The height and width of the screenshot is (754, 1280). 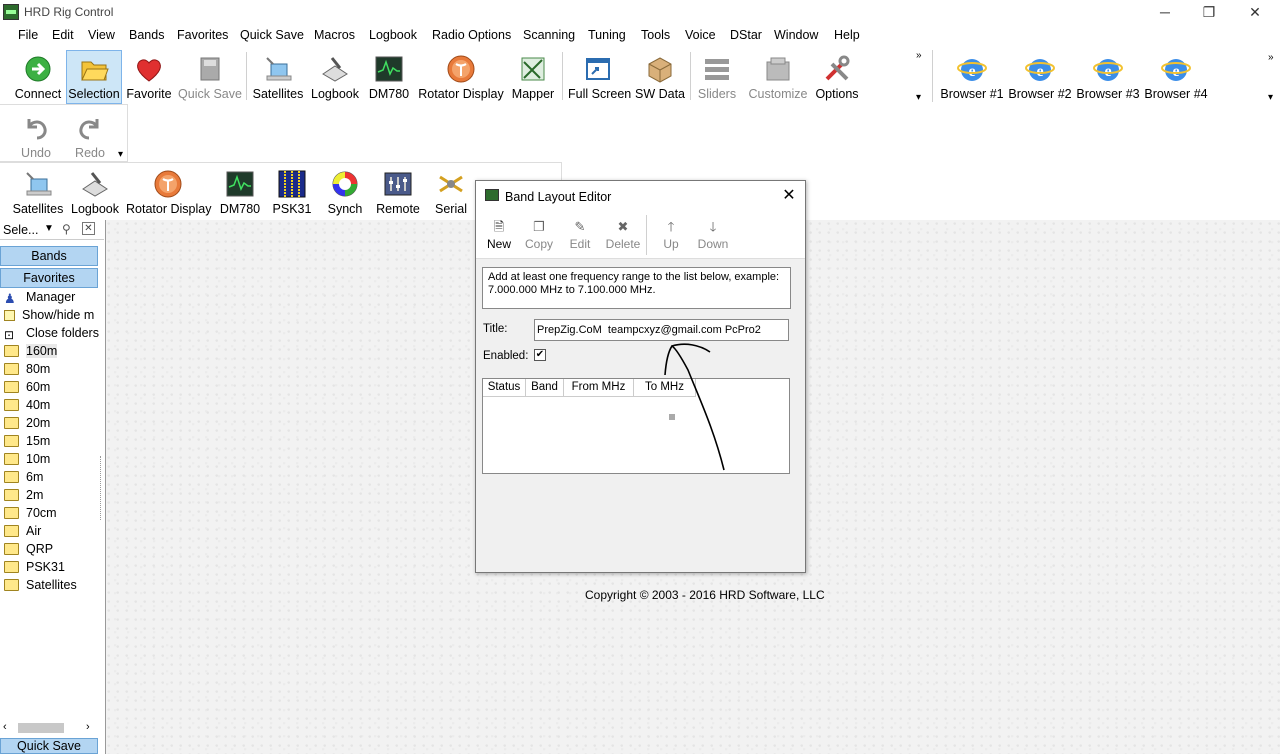 What do you see at coordinates (88, 727) in the screenshot?
I see `scroll-right-icon: ›` at bounding box center [88, 727].